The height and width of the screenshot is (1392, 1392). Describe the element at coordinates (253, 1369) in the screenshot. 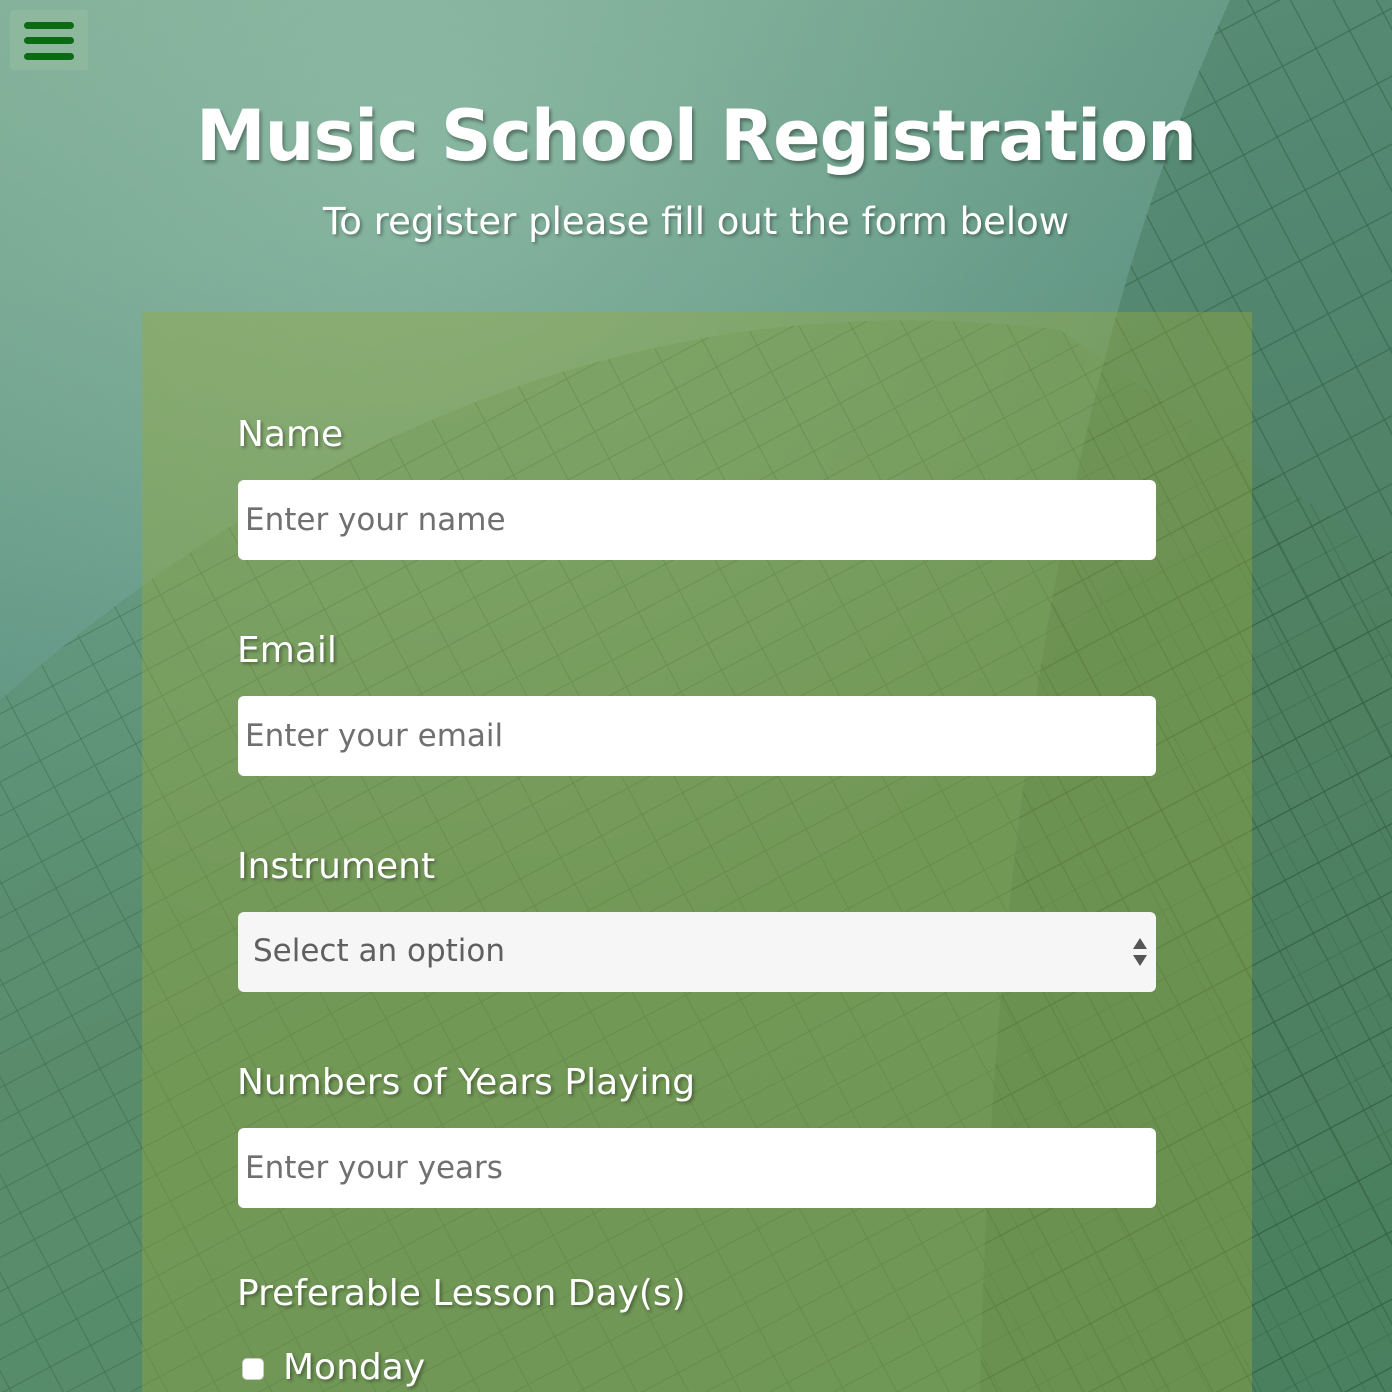

I see `monday-checkbox` at that location.